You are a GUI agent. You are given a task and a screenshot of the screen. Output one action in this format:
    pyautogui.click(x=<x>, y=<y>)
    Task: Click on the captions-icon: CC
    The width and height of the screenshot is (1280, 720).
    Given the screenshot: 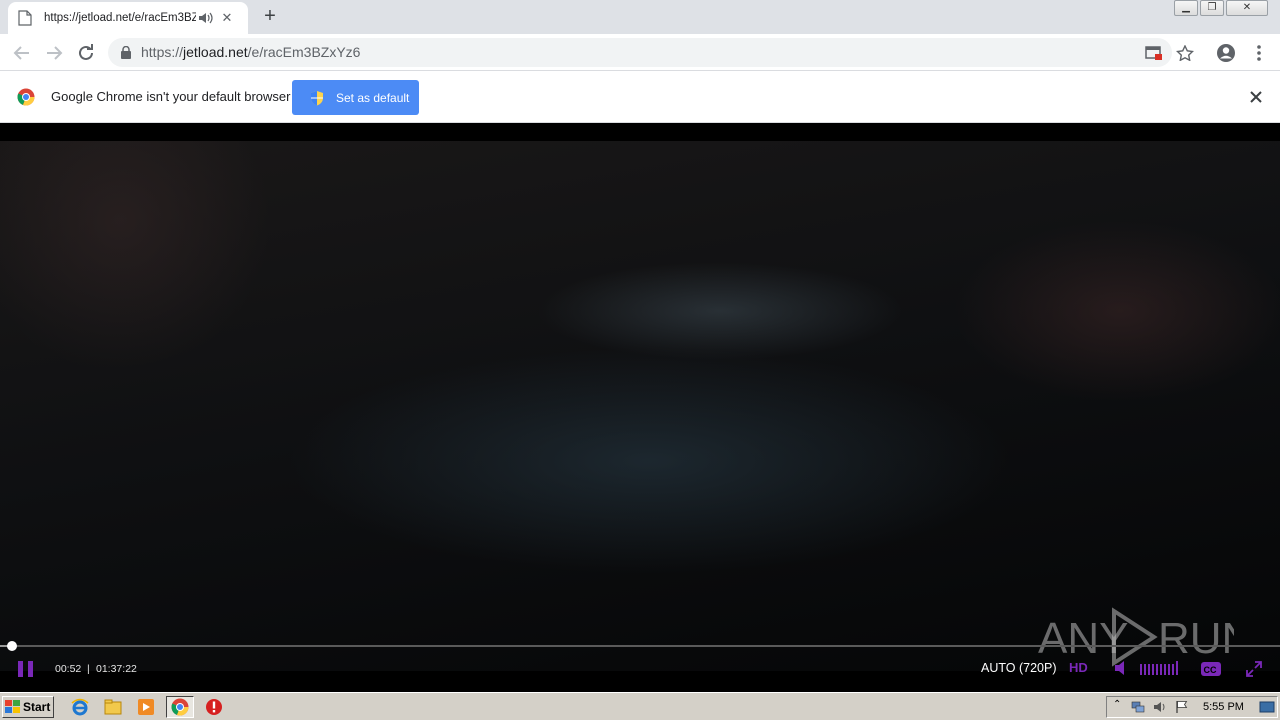 What is the action you would take?
    pyautogui.click(x=1211, y=669)
    